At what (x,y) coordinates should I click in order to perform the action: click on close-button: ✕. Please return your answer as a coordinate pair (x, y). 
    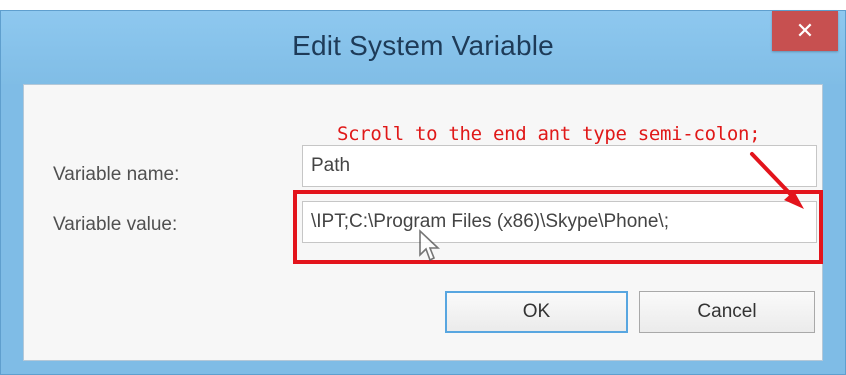
    Looking at the image, I should click on (805, 31).